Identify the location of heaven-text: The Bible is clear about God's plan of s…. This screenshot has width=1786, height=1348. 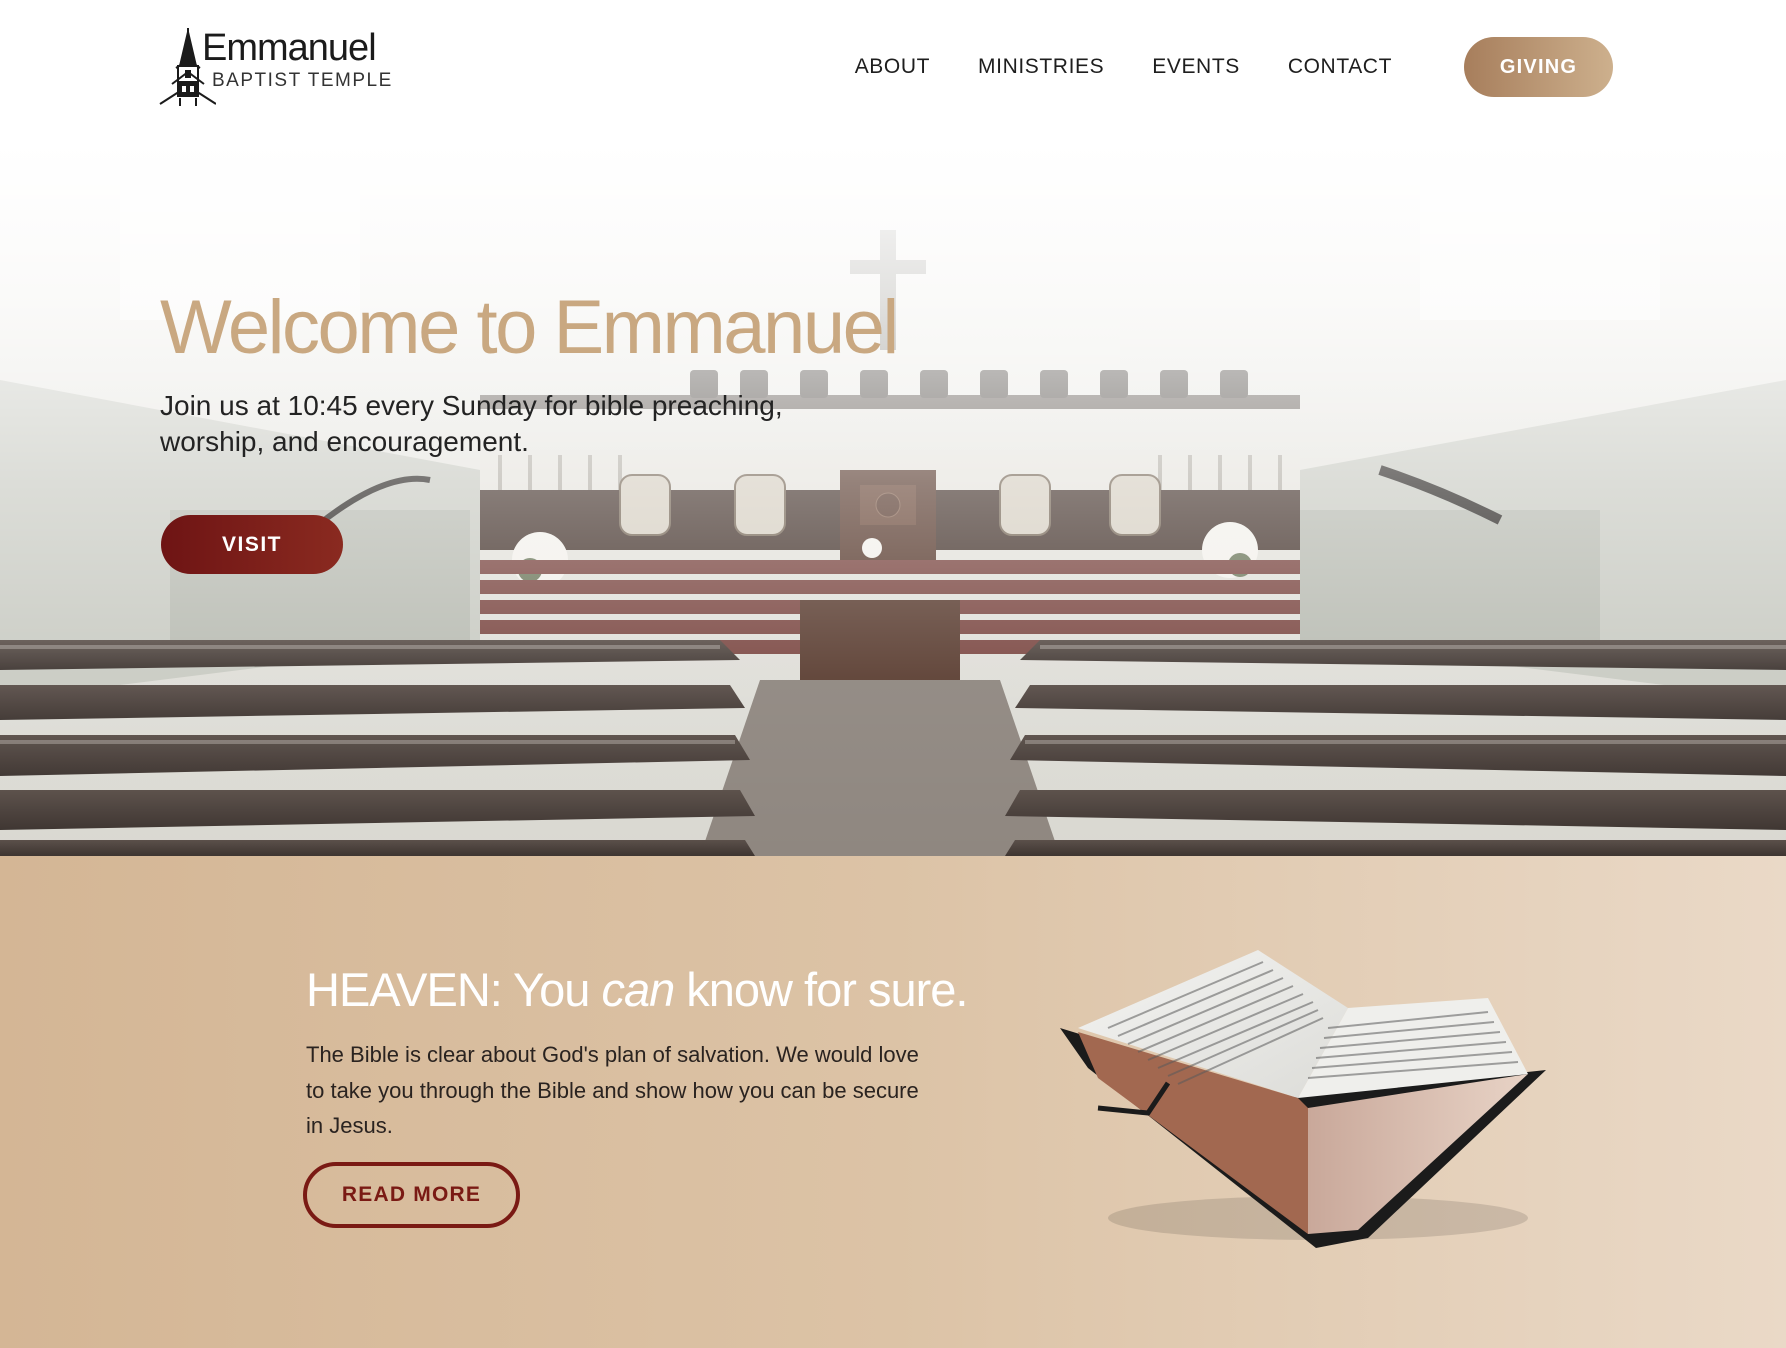
(612, 1090).